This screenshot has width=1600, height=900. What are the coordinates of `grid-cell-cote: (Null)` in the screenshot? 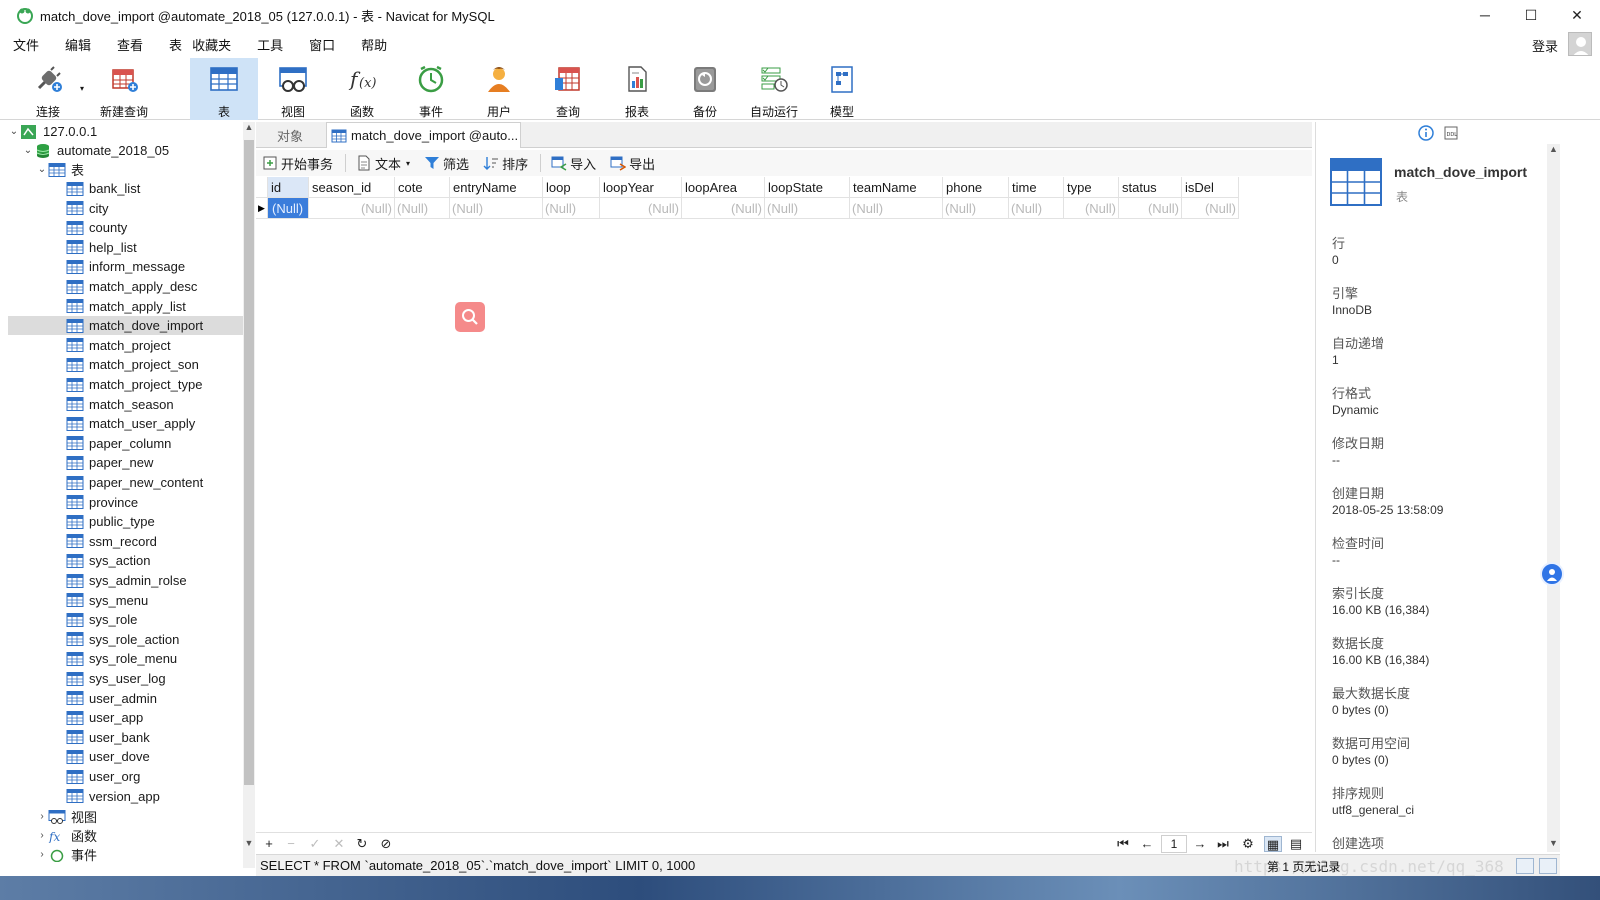 It's located at (422, 208).